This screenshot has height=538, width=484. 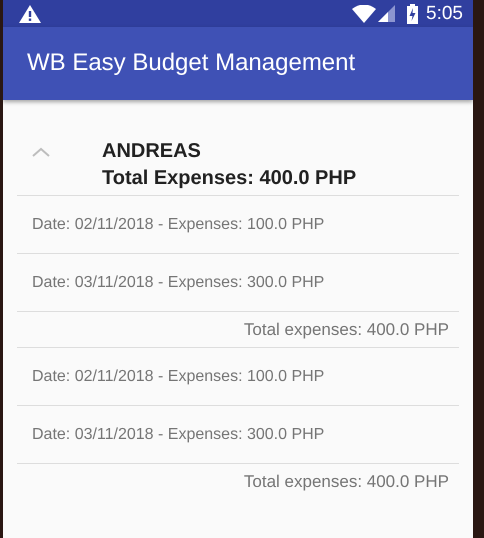 What do you see at coordinates (229, 178) in the screenshot?
I see `group-total: Total Expenses: 400.0 PHP` at bounding box center [229, 178].